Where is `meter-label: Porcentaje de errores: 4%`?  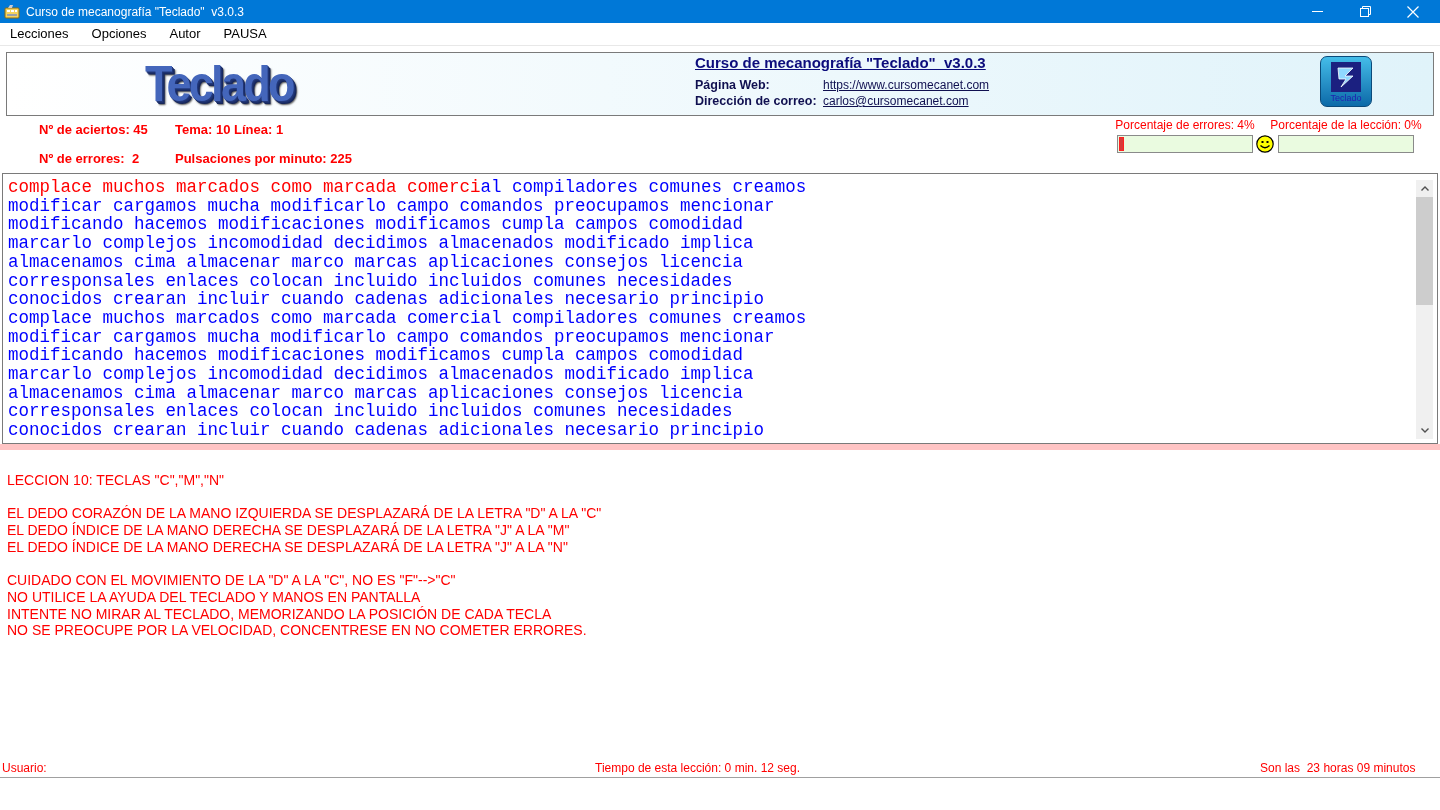 meter-label: Porcentaje de errores: 4% is located at coordinates (1185, 125).